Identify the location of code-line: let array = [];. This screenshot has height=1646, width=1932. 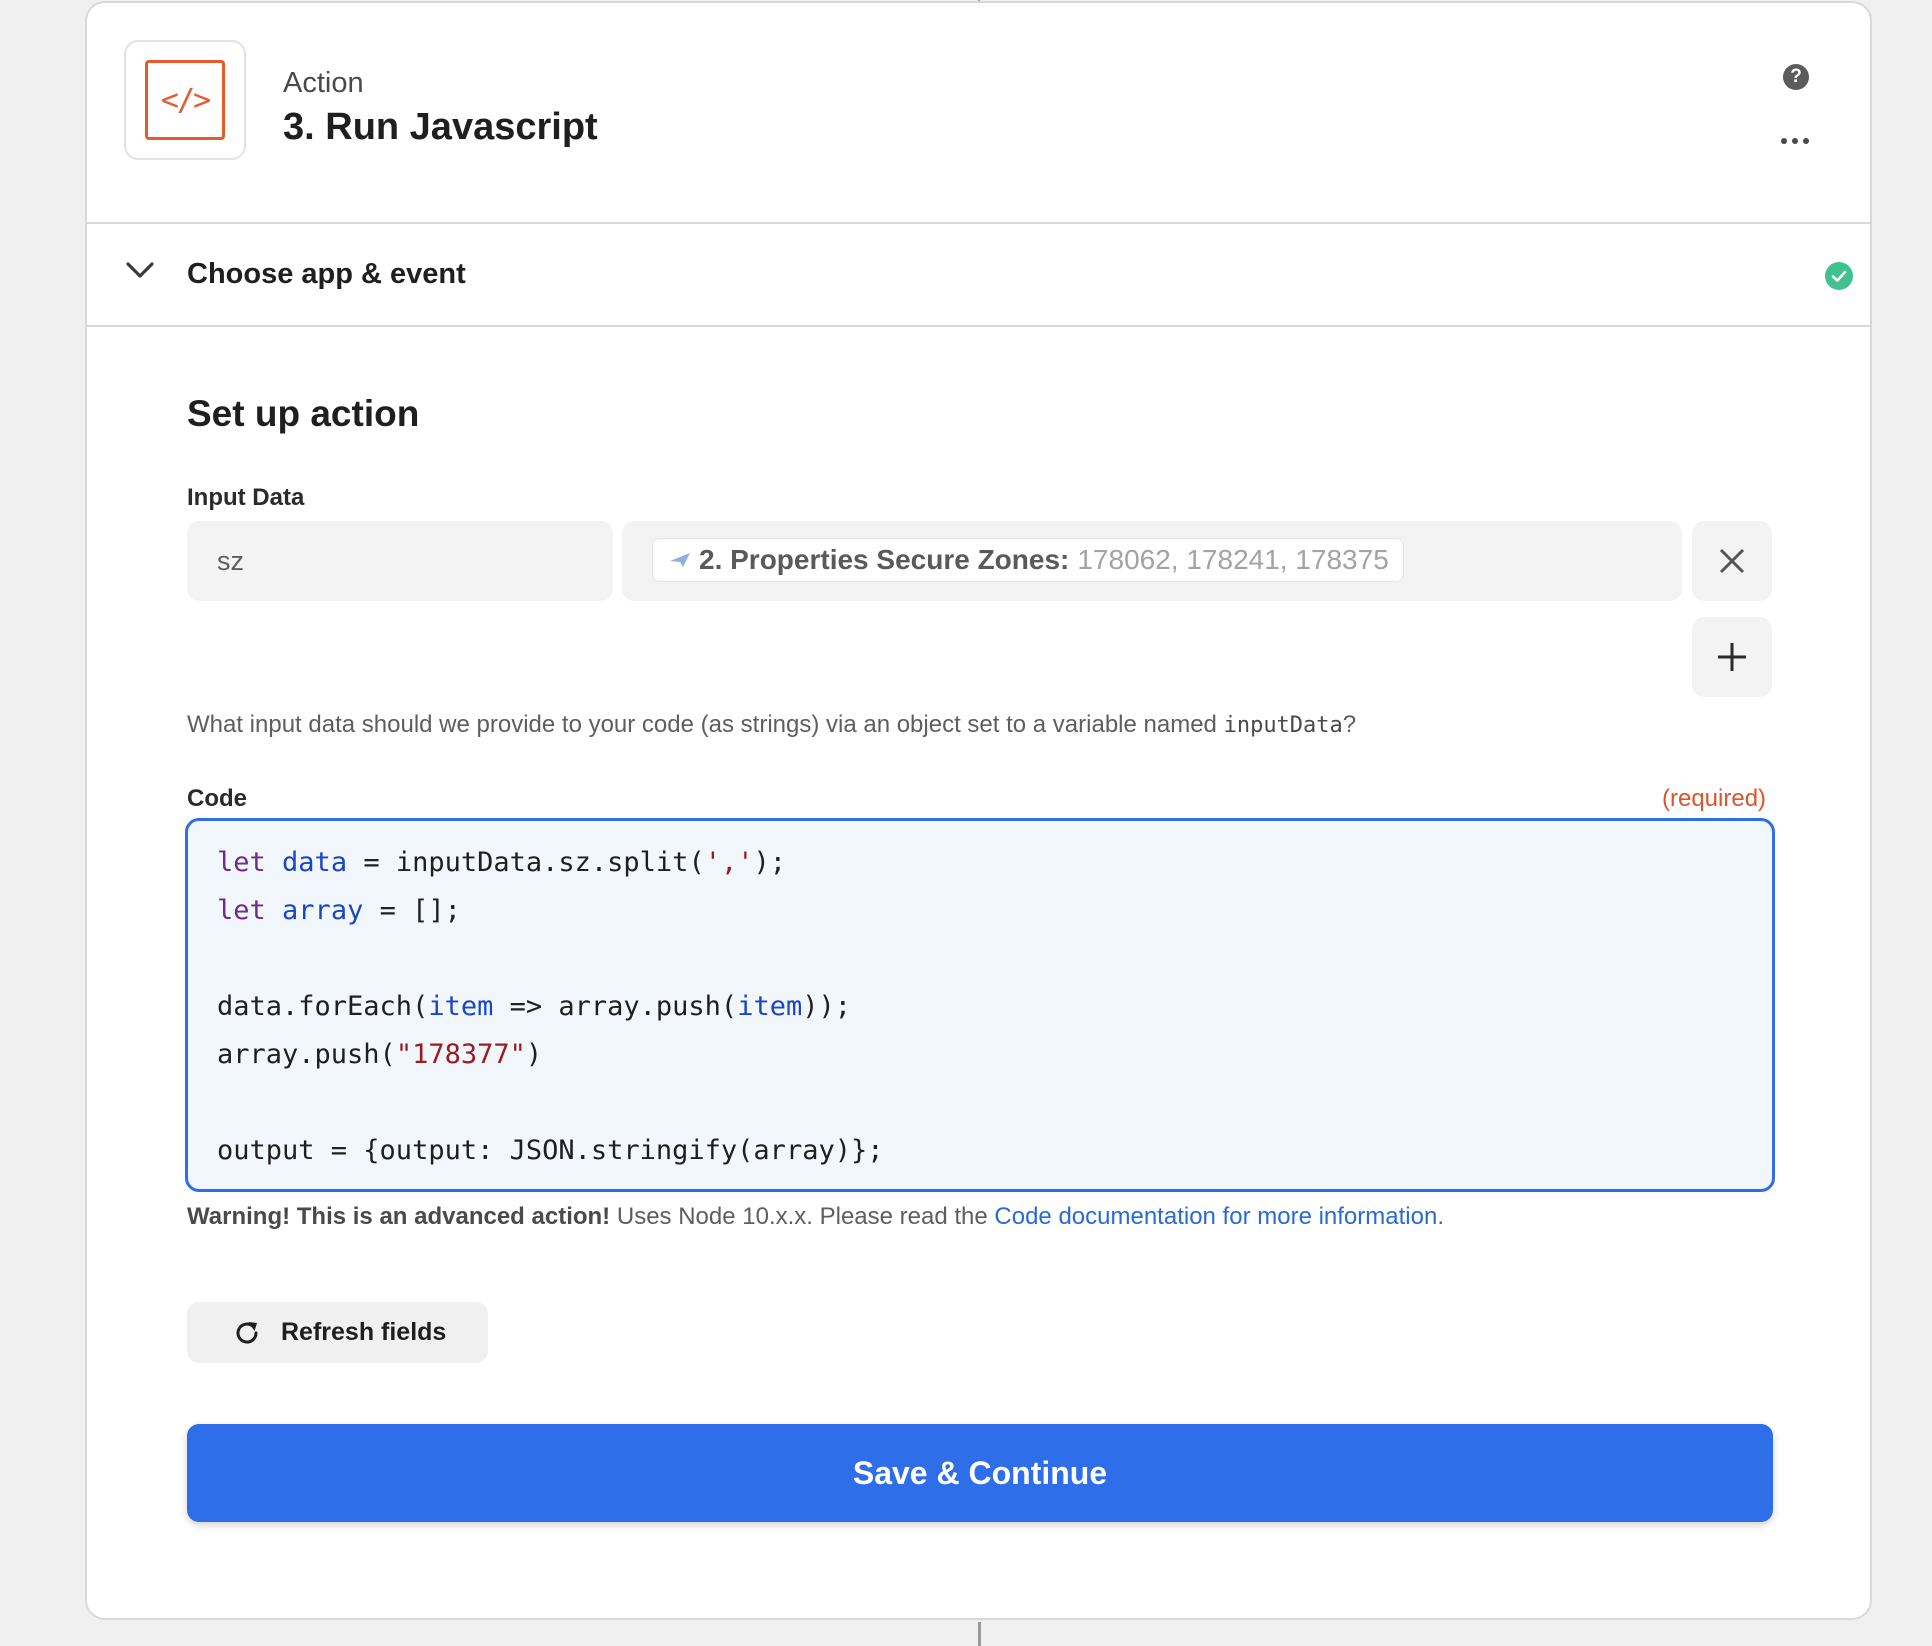
(994, 911).